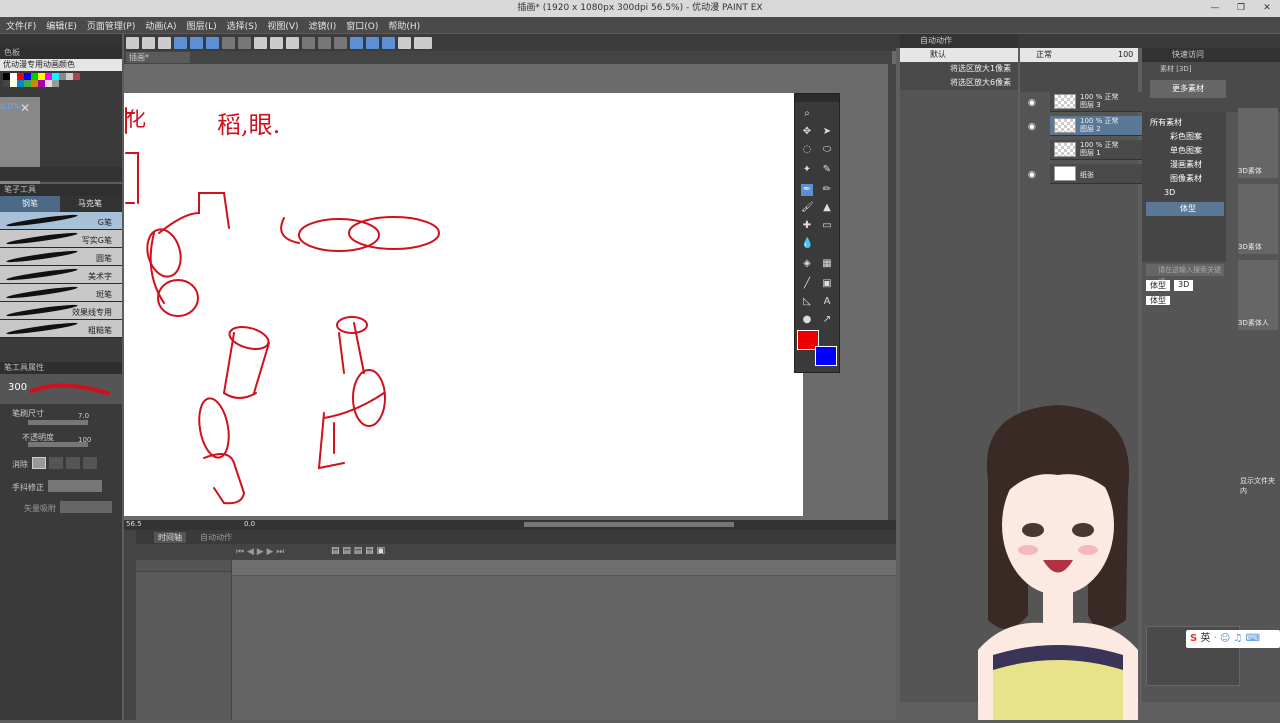 The image size is (1280, 723). I want to click on antialias-strong, so click(90, 463).